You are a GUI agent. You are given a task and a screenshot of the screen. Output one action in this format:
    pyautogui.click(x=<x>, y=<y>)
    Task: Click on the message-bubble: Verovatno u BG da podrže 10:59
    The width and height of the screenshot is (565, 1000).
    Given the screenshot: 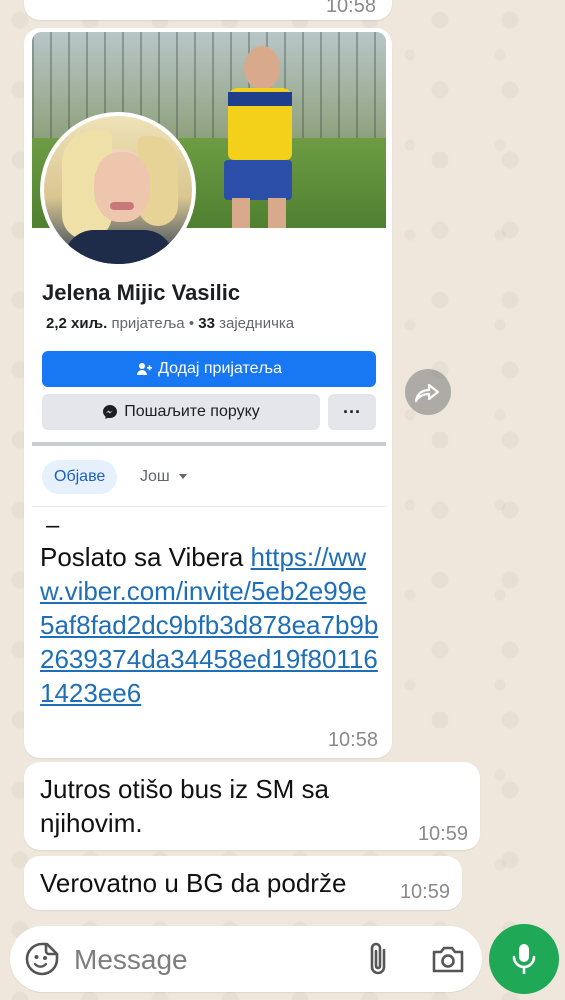 What is the action you would take?
    pyautogui.click(x=243, y=883)
    